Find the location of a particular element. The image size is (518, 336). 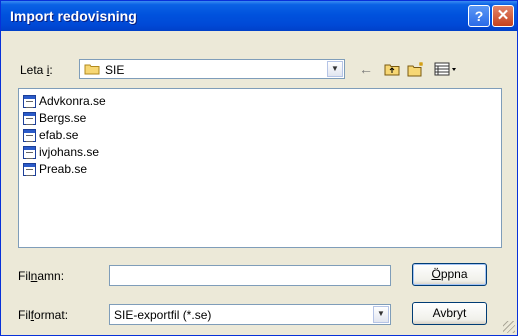

back-arrow-icon: ← is located at coordinates (366, 69).